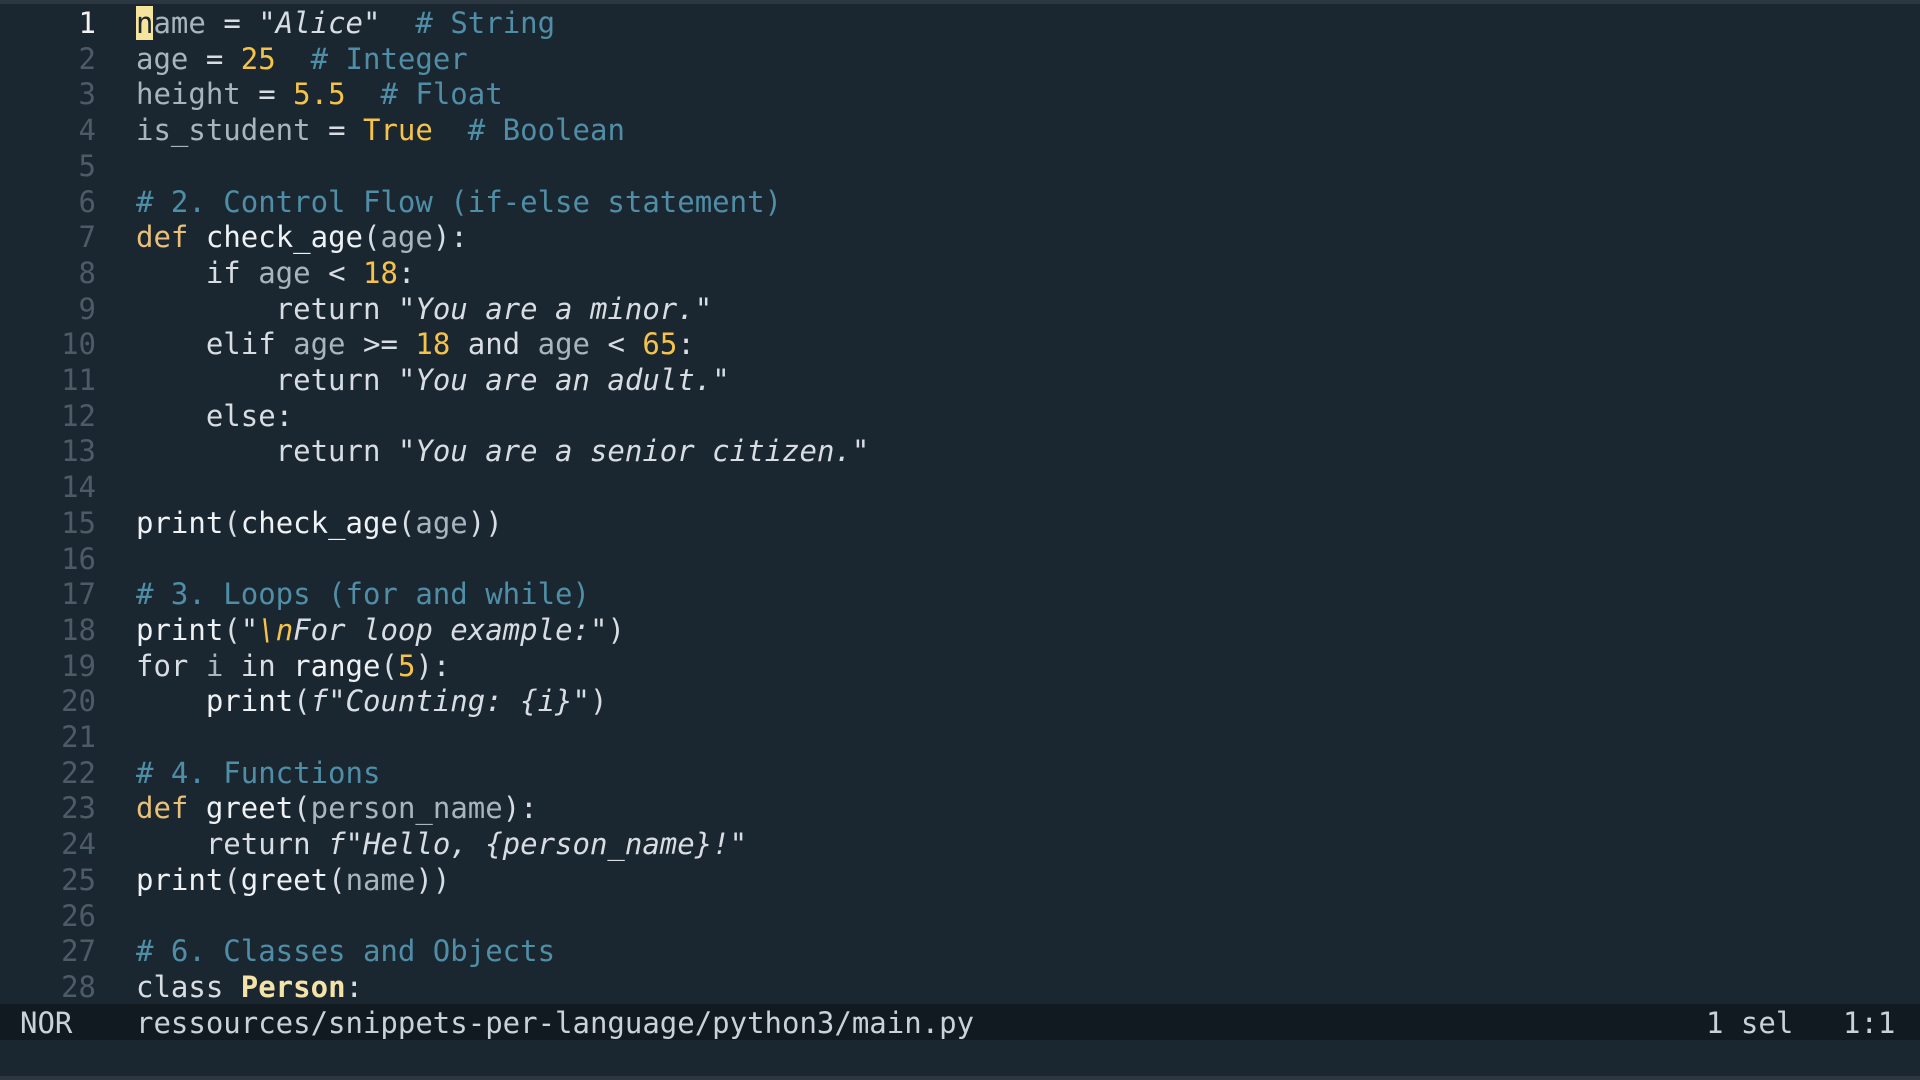 This screenshot has height=1080, width=1920. I want to click on code-token: is_student, so click(223, 130).